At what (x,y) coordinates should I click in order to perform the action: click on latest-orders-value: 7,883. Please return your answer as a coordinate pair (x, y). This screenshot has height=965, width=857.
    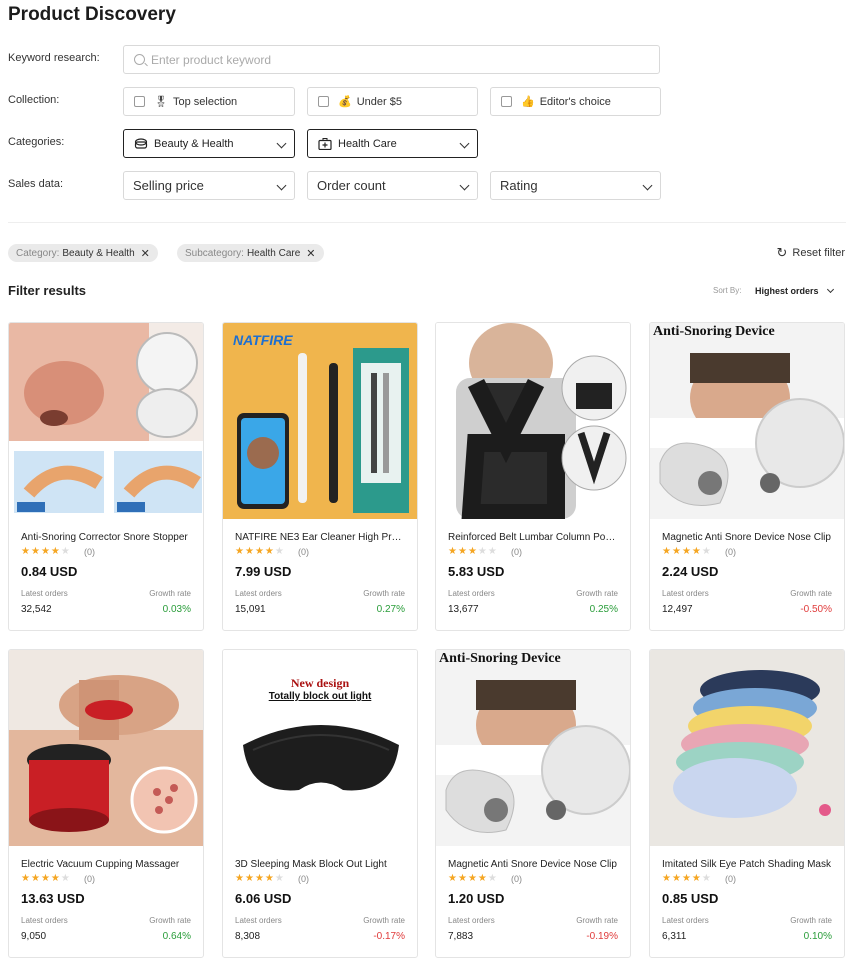
    Looking at the image, I should click on (461, 936).